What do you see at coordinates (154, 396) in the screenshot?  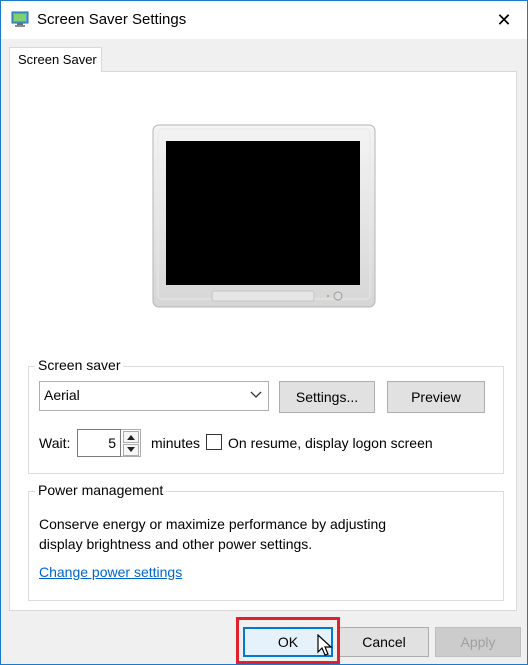 I see `screen-saver-select: Aerial` at bounding box center [154, 396].